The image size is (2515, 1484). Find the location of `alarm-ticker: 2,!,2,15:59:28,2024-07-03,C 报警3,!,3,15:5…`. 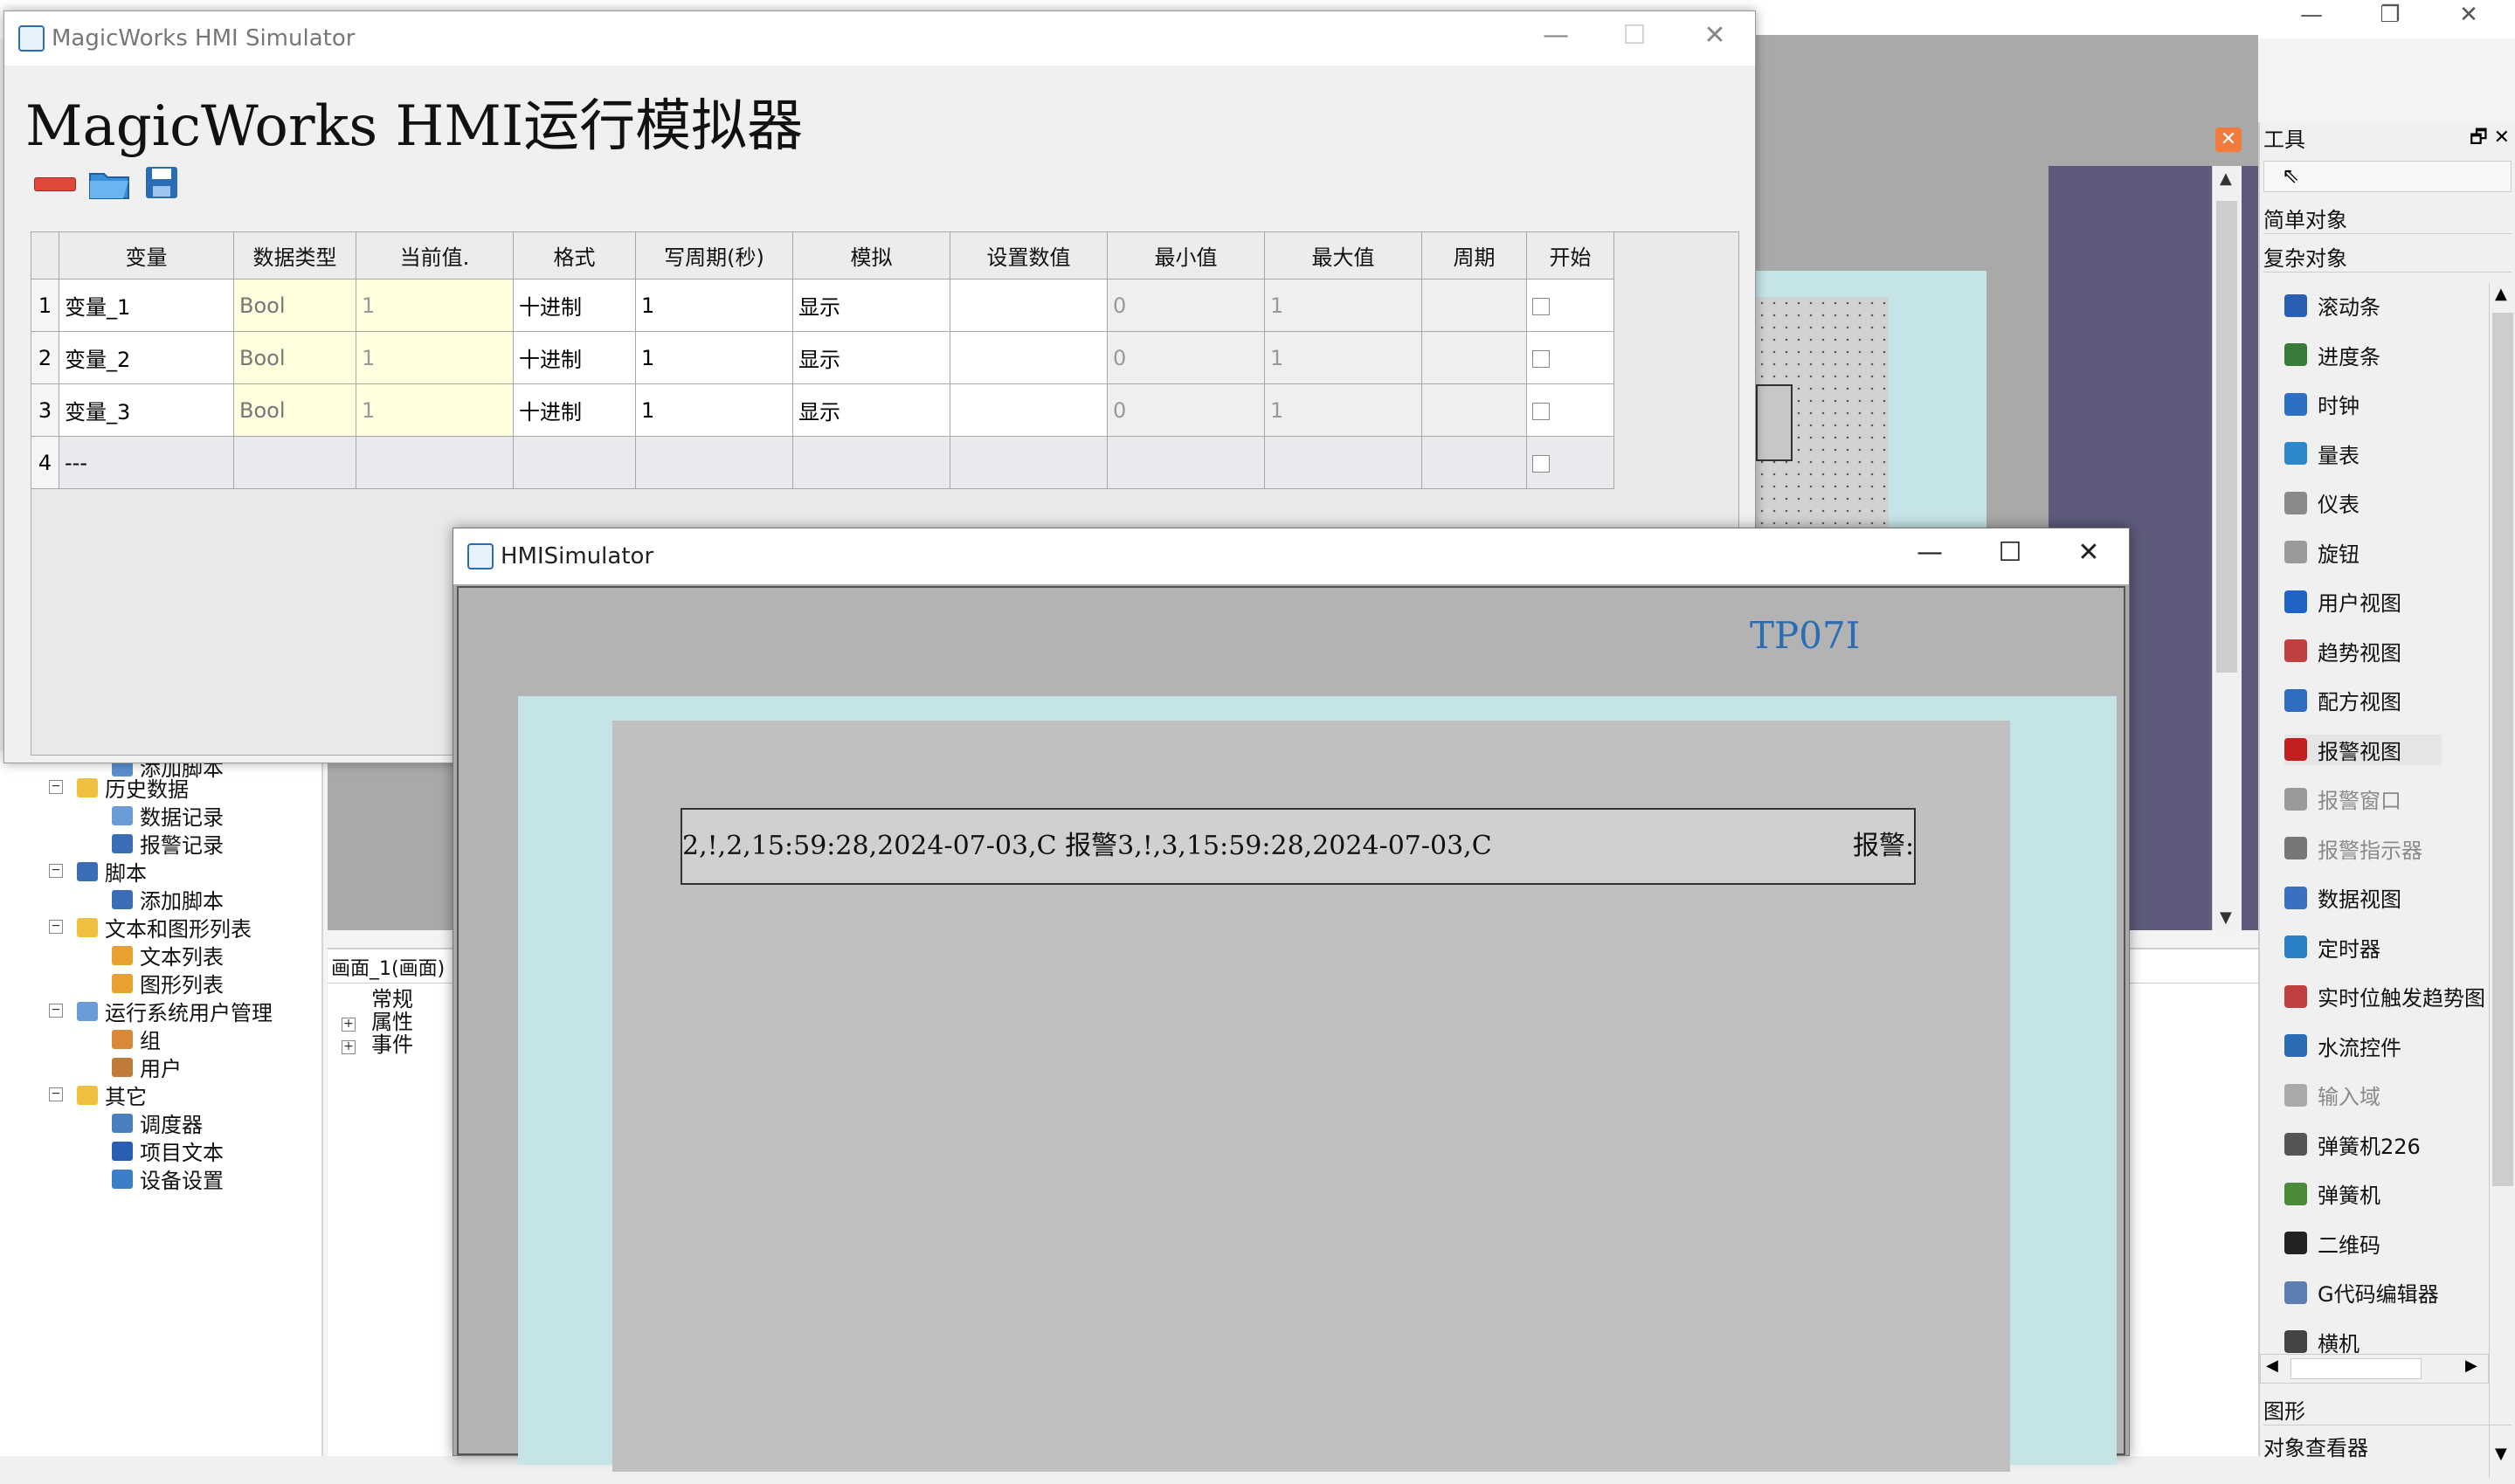

alarm-ticker: 2,!,2,15:59:28,2024-07-03,C 报警3,!,3,15:5… is located at coordinates (1298, 846).